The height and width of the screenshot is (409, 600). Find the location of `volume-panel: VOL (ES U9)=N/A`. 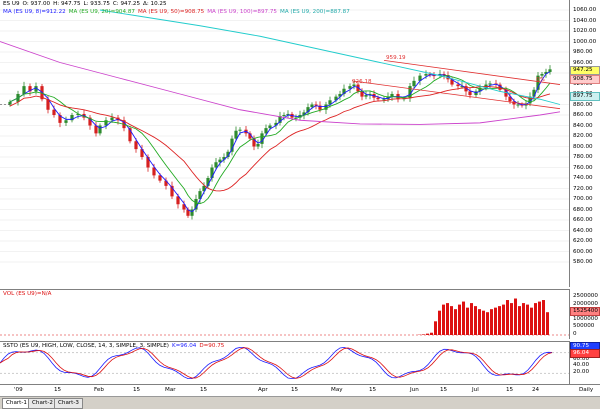

volume-panel: VOL (ES U9)=N/A is located at coordinates (285, 314).